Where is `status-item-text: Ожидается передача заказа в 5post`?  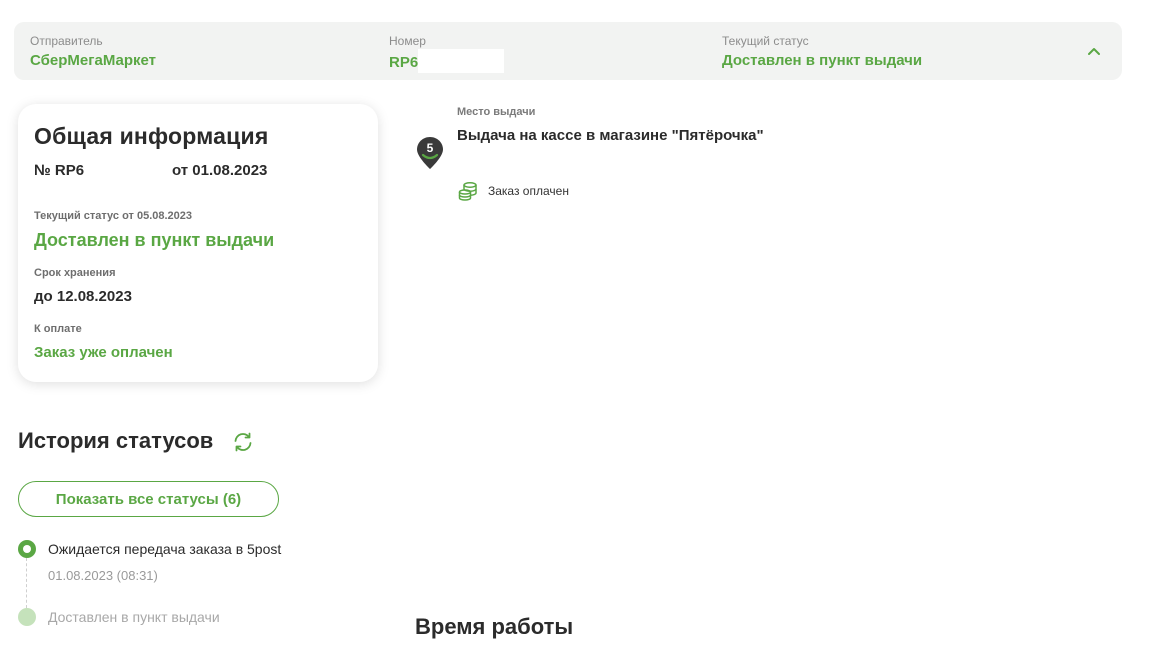 status-item-text: Ожидается передача заказа в 5post is located at coordinates (165, 549).